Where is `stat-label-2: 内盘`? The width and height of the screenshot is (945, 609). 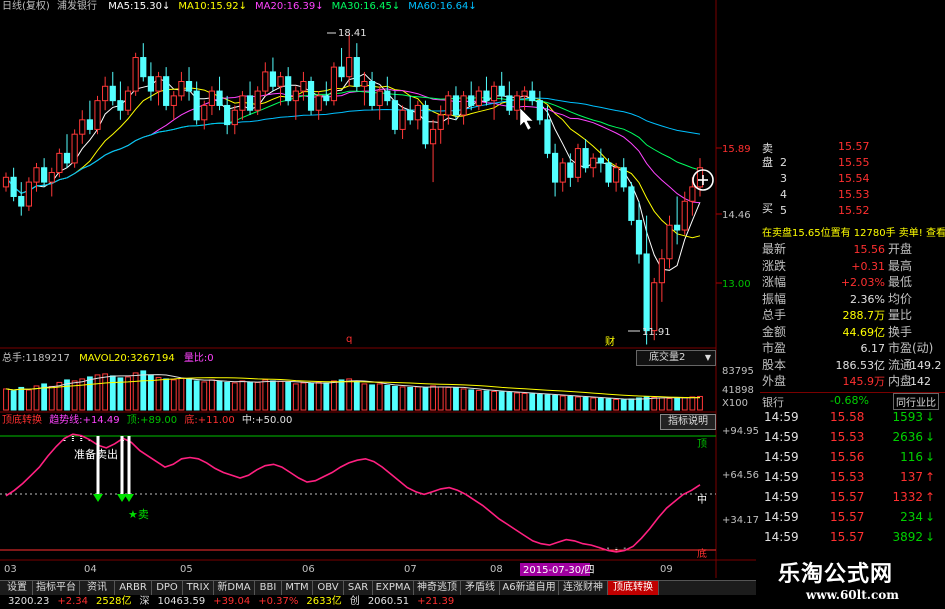 stat-label-2: 内盘 is located at coordinates (900, 381).